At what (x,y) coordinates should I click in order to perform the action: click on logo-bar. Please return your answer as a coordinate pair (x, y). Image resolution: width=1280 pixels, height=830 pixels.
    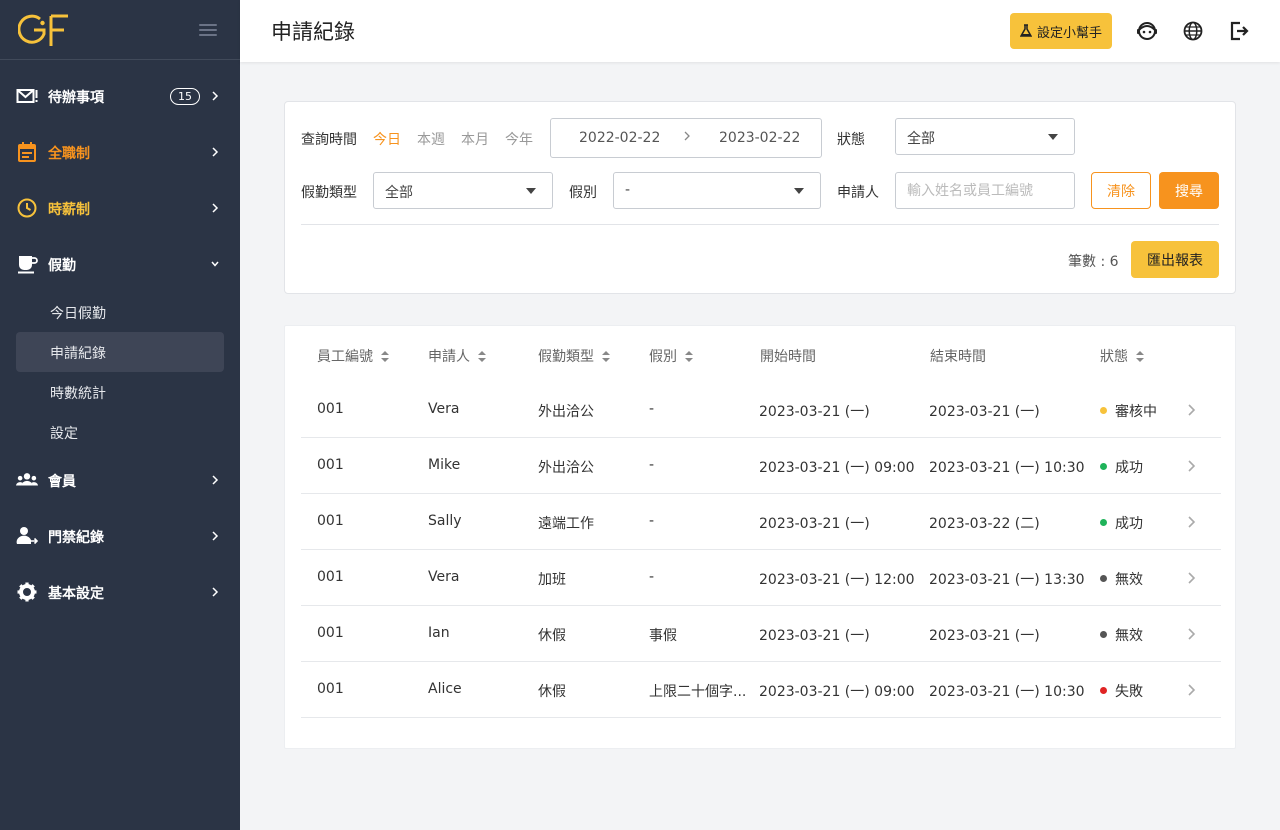
    Looking at the image, I should click on (120, 30).